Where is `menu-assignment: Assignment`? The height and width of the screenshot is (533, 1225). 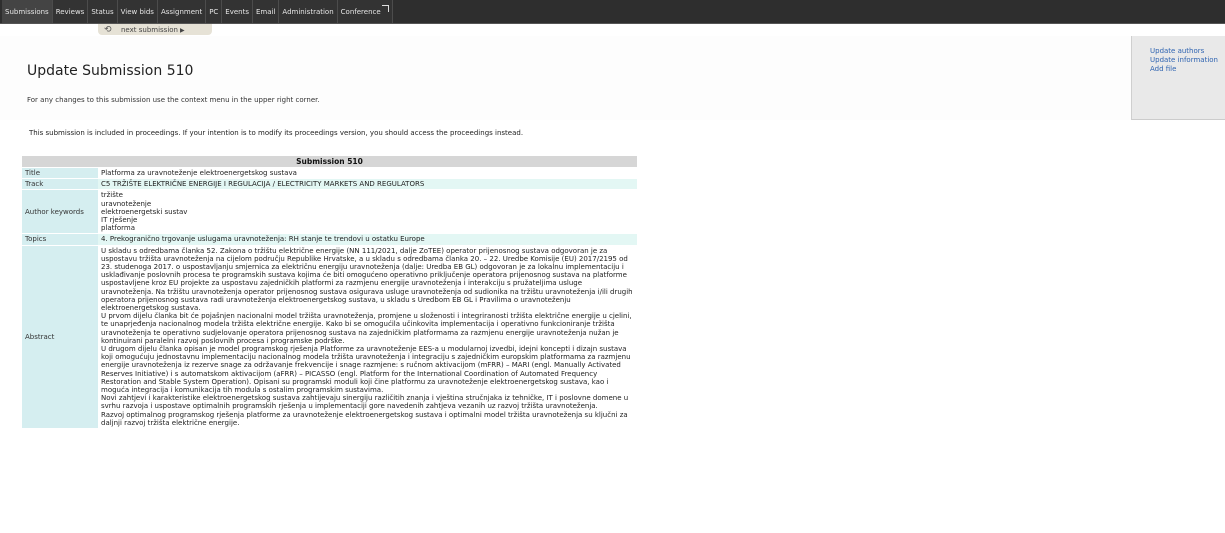 menu-assignment: Assignment is located at coordinates (182, 11).